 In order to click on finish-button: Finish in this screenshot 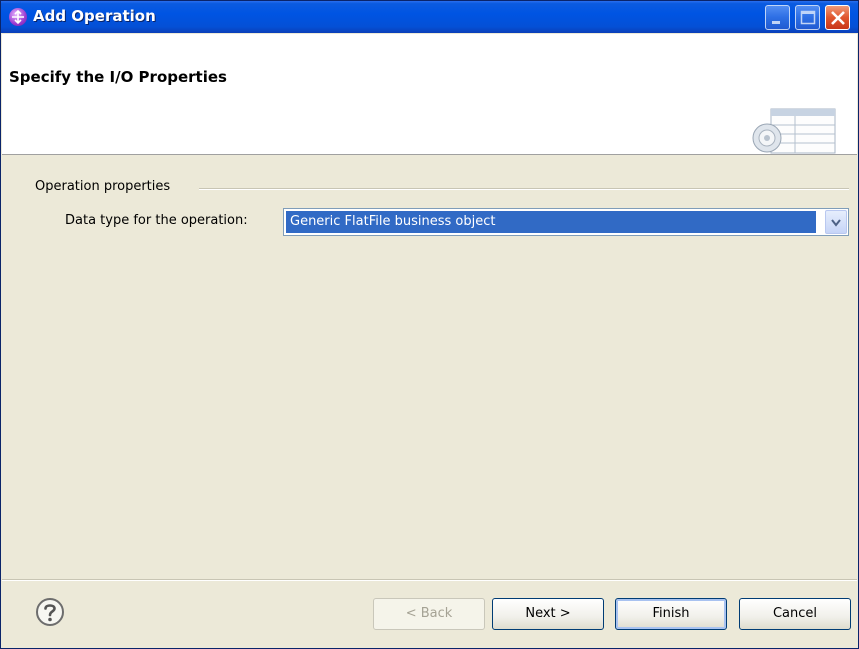, I will do `click(671, 614)`.